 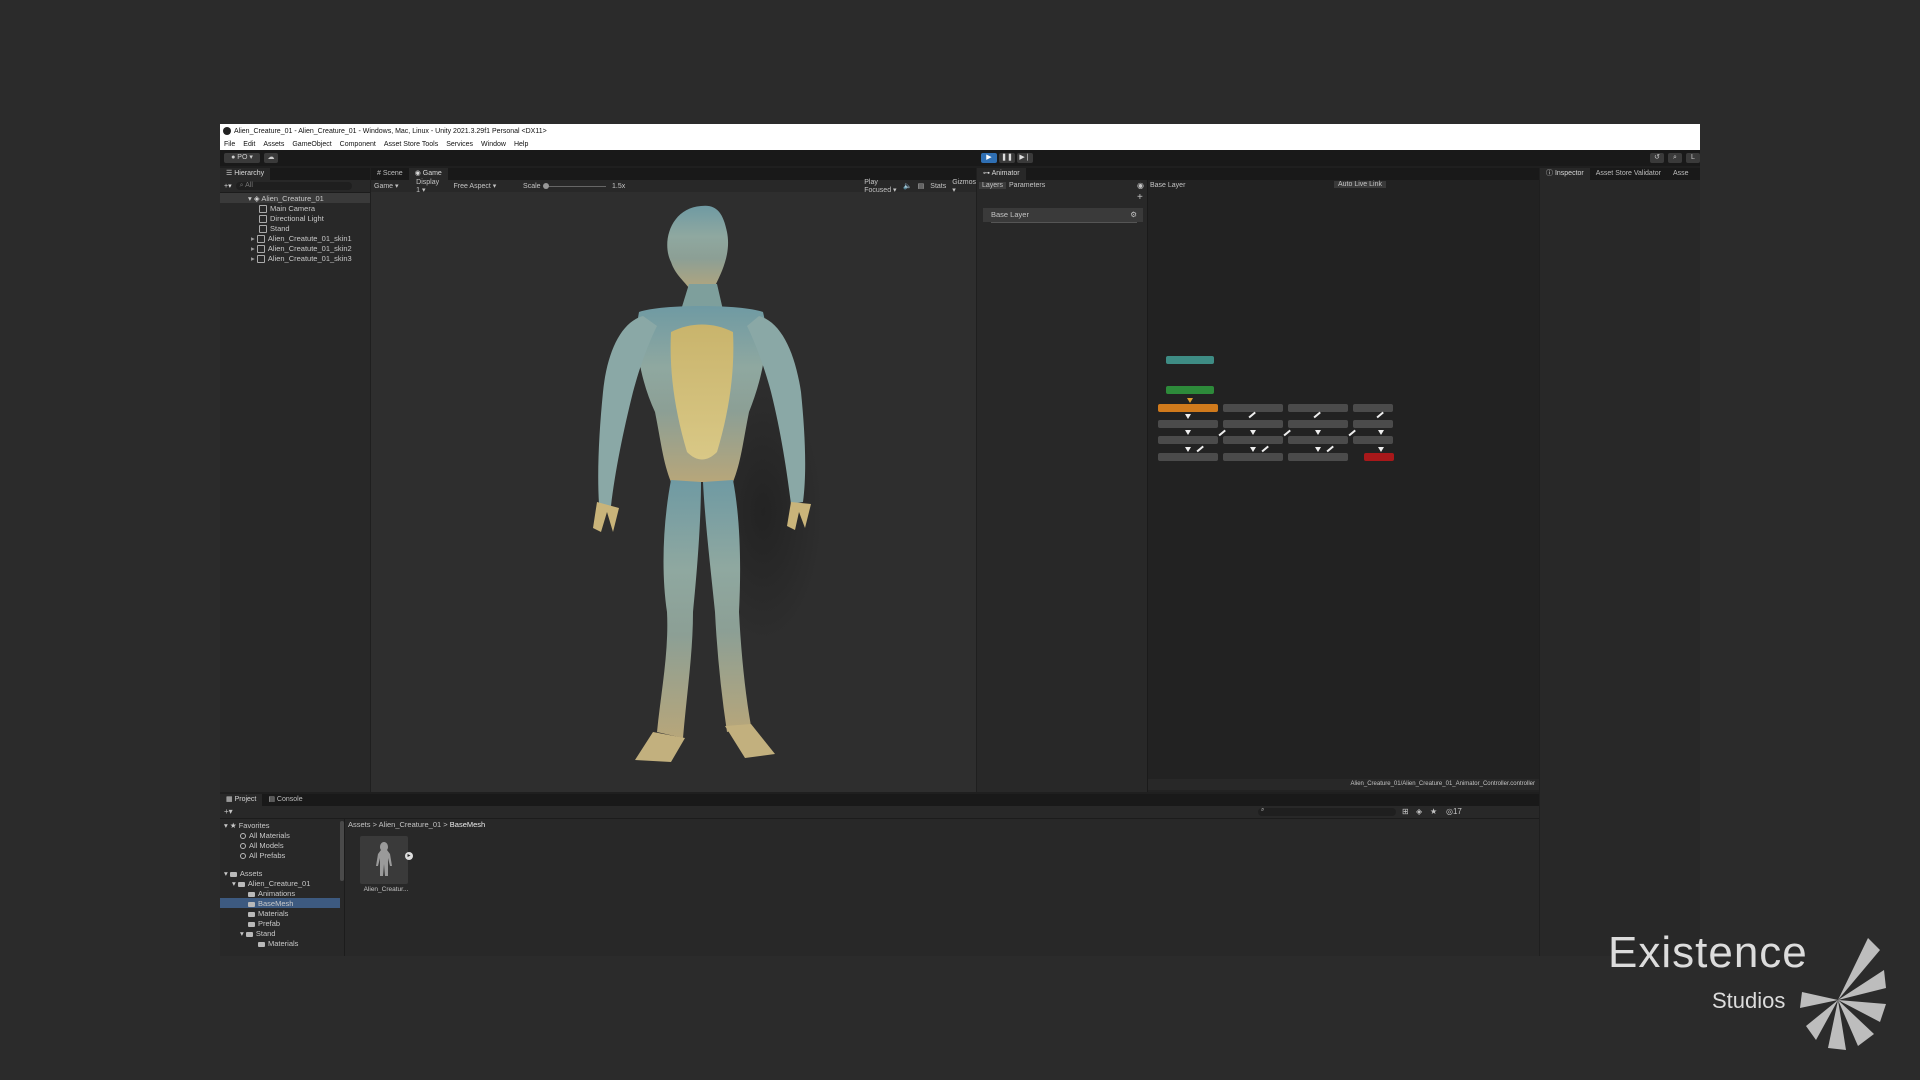 What do you see at coordinates (242, 158) in the screenshot?
I see `account-dropdown: ● PO ▾` at bounding box center [242, 158].